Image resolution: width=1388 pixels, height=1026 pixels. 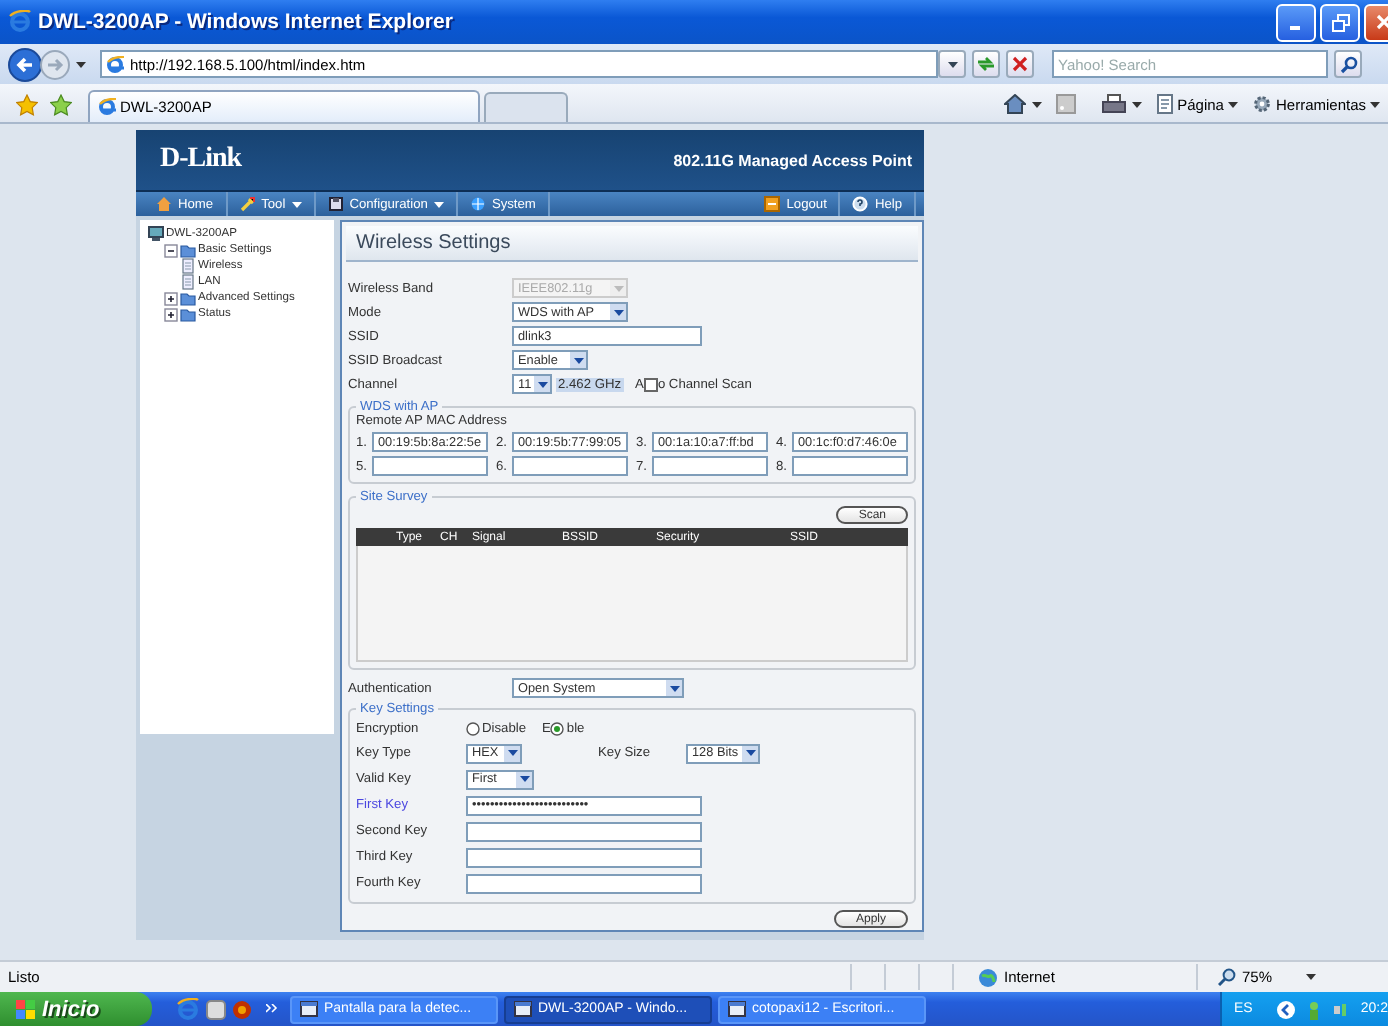 I want to click on gear-icon, so click(x=1261, y=104).